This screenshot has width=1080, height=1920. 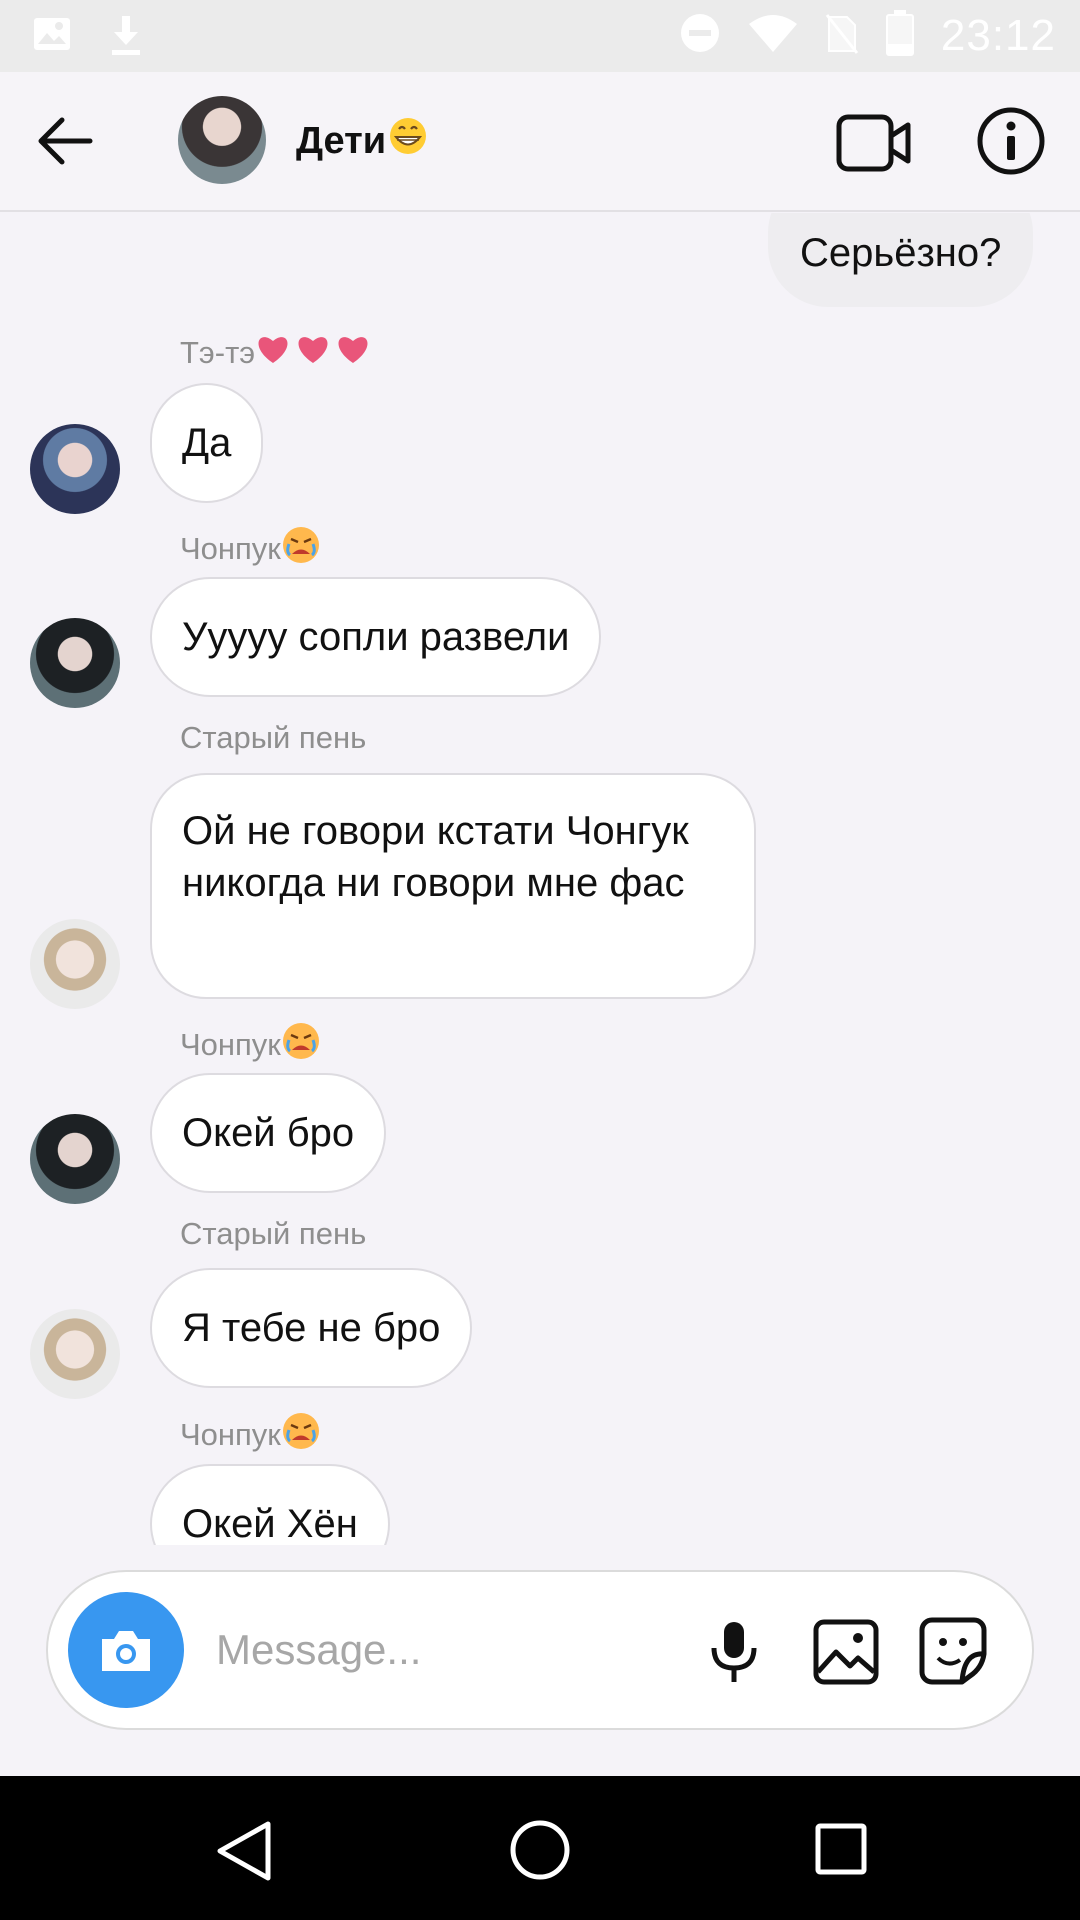 I want to click on camera-button, so click(x=126, y=1650).